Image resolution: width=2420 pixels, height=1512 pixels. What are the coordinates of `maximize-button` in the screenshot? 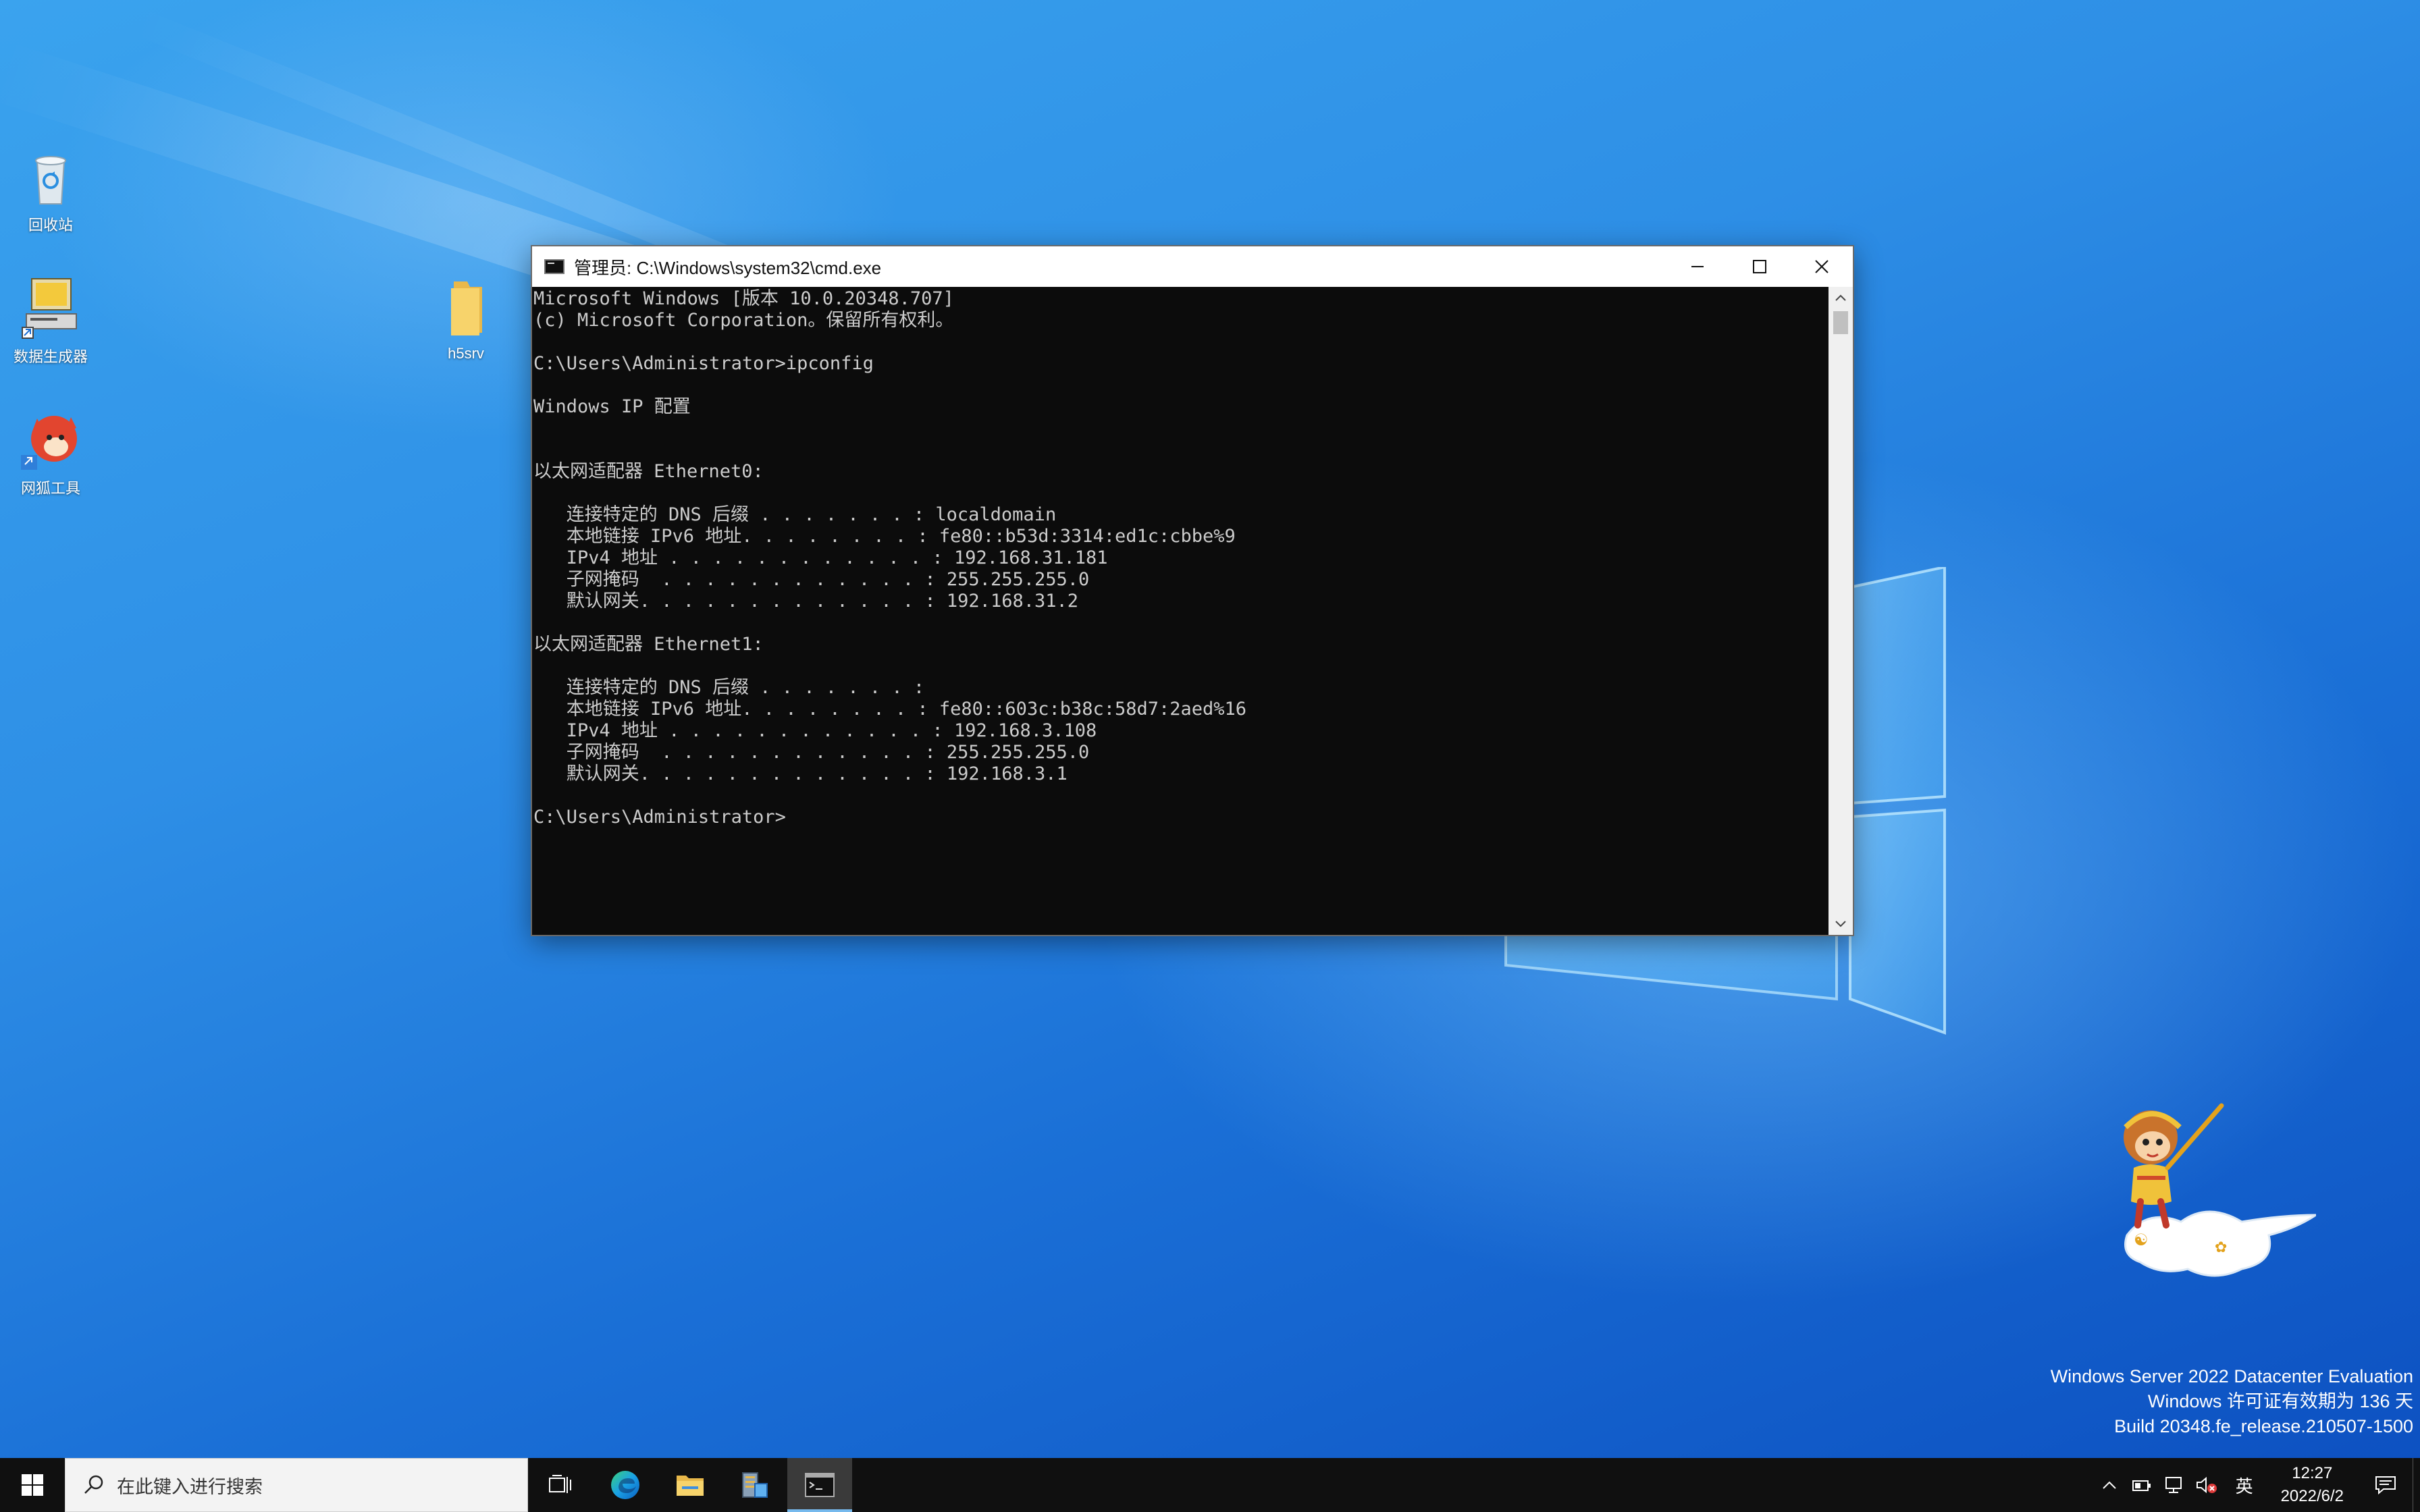 It's located at (1760, 266).